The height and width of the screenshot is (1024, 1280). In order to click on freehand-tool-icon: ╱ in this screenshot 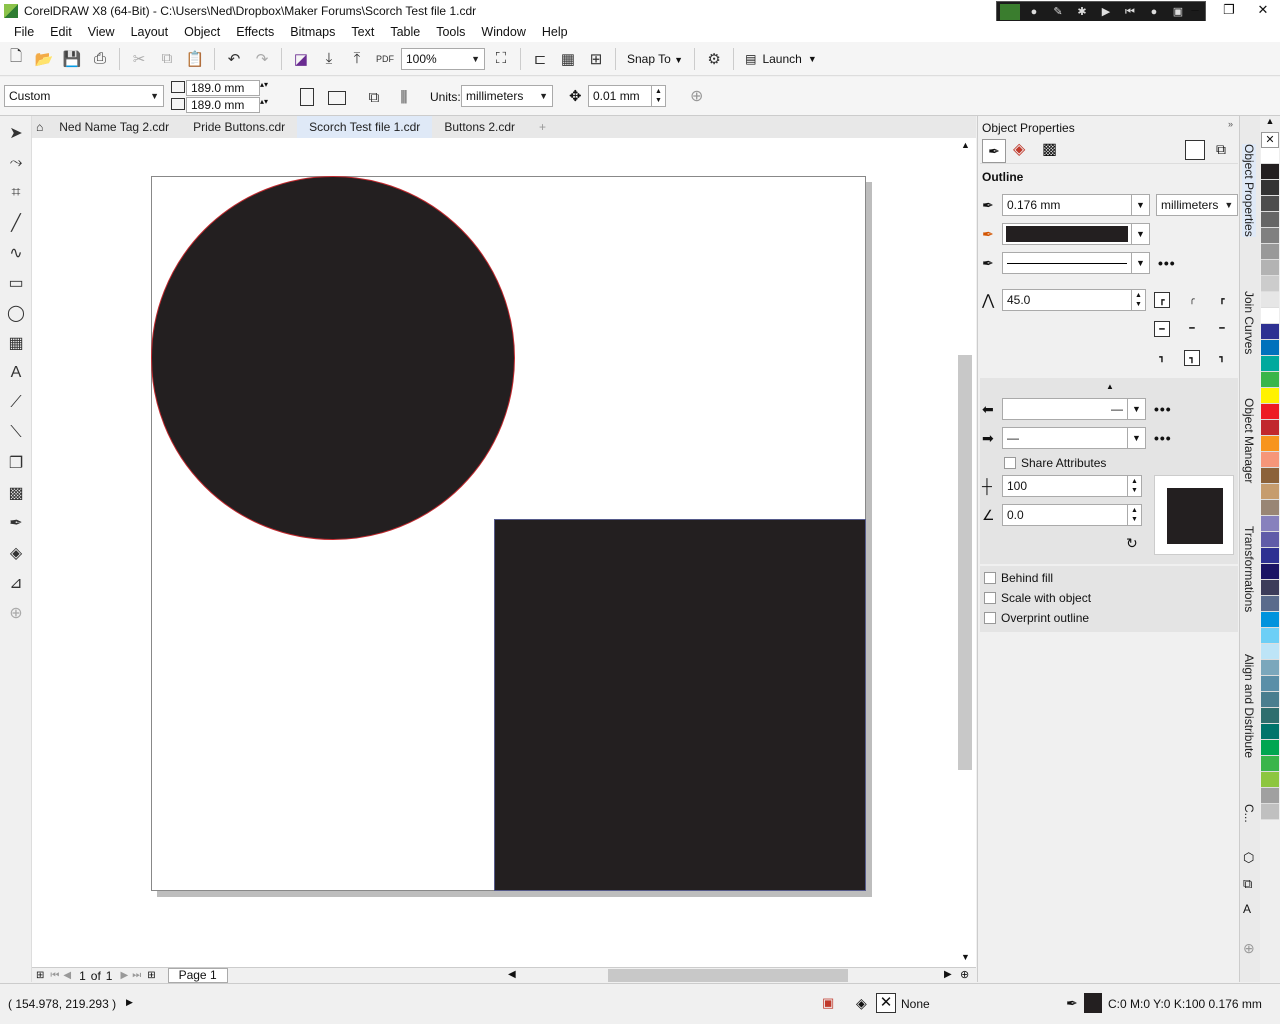, I will do `click(16, 223)`.